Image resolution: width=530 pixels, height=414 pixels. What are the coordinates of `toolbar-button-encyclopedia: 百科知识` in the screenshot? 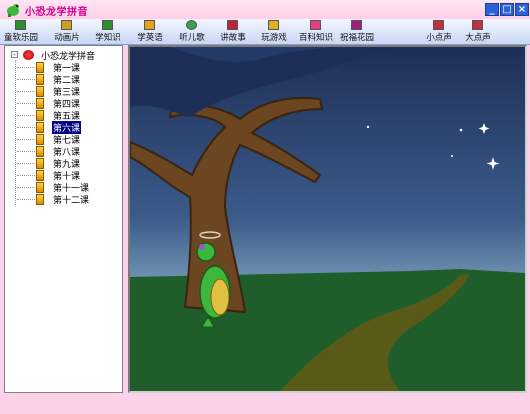 It's located at (316, 31).